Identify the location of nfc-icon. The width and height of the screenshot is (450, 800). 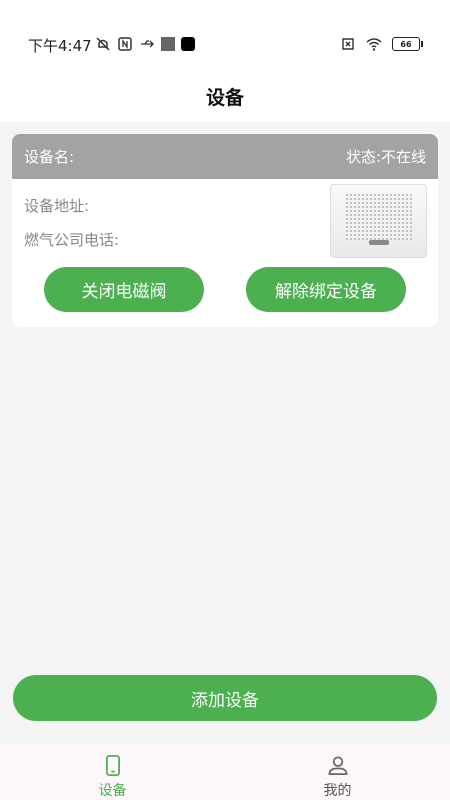
(125, 44).